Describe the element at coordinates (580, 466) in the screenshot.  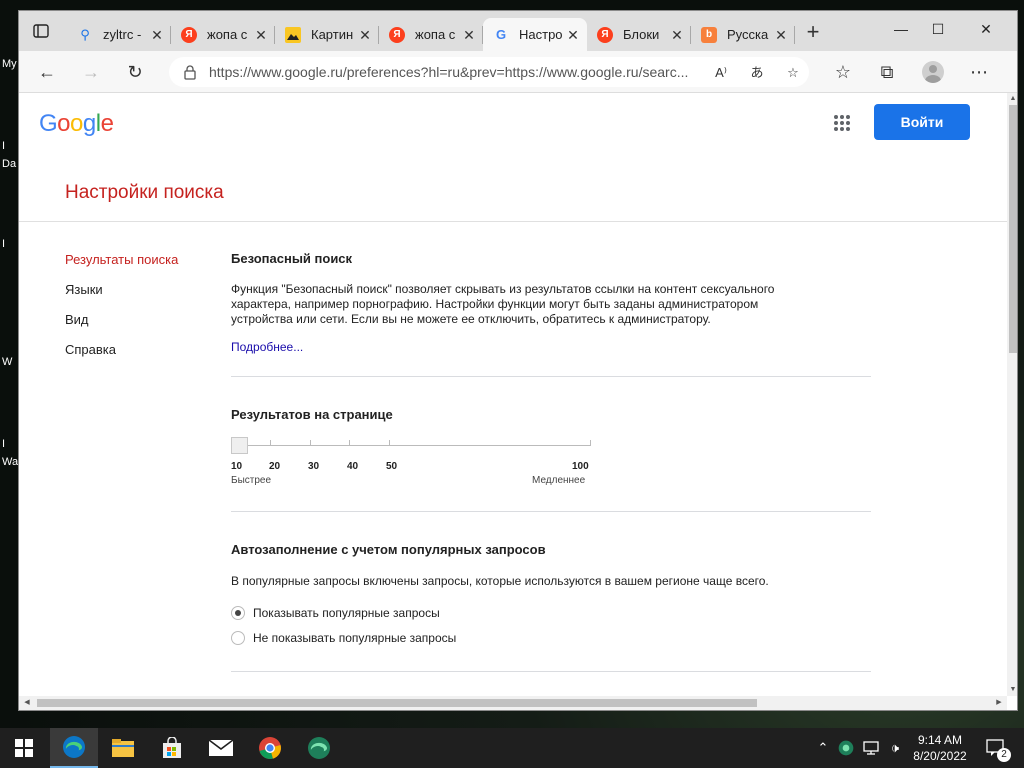
I see `slider-tick-label: 100` at that location.